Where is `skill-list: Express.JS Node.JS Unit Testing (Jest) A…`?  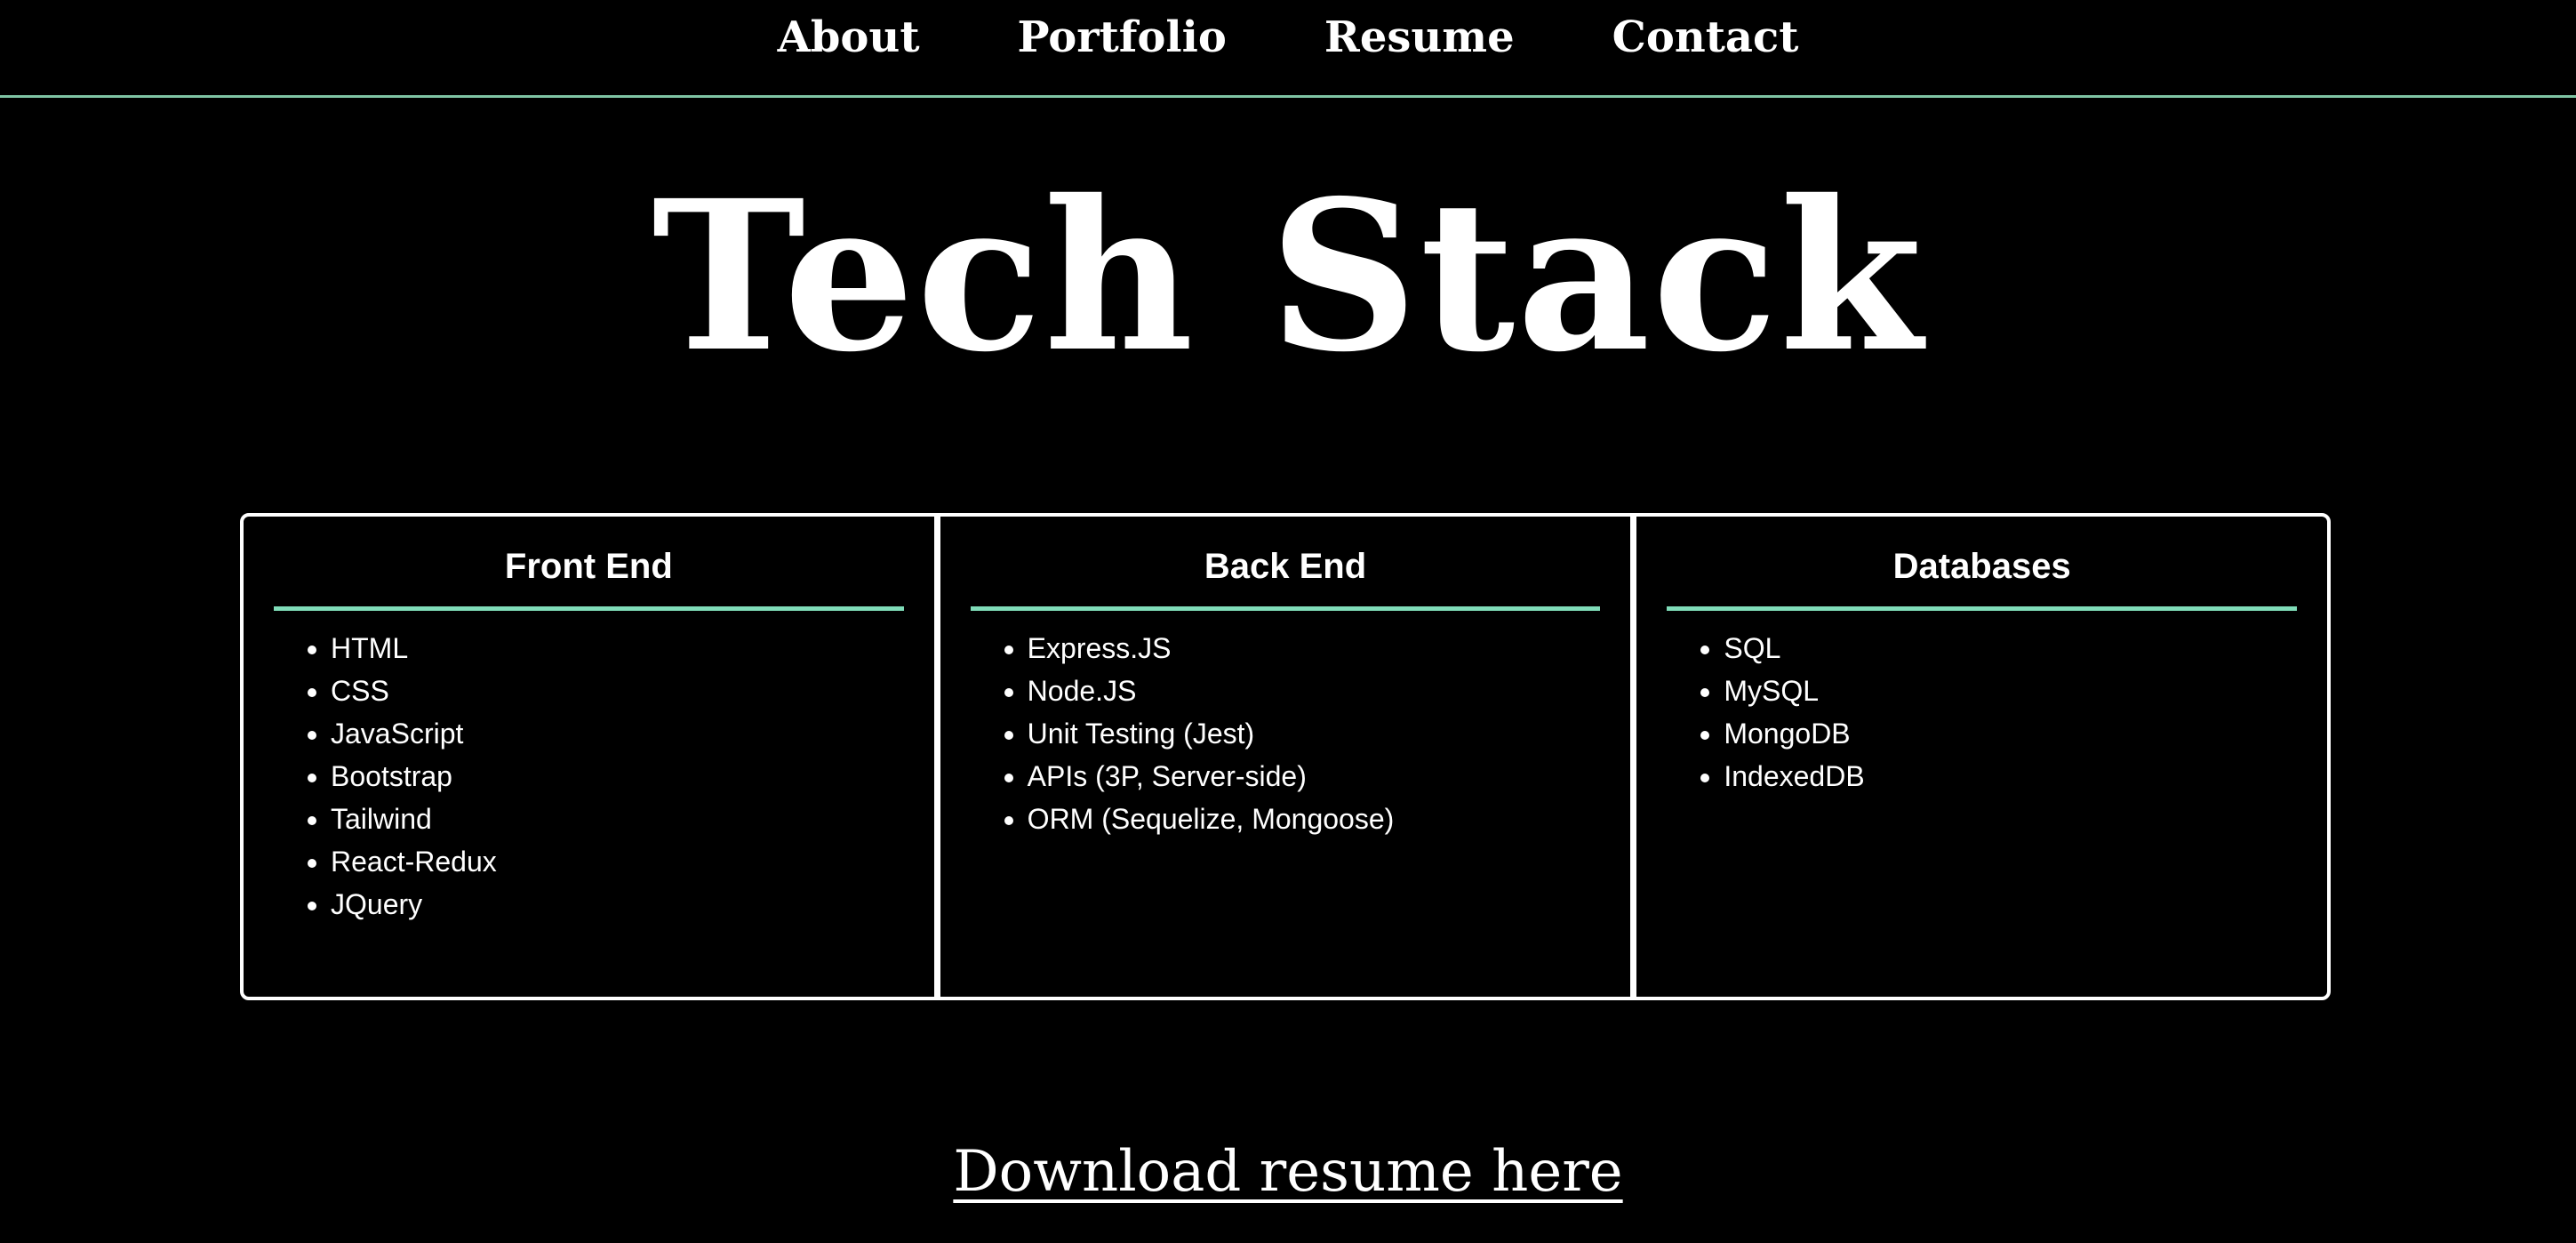 skill-list: Express.JS Node.JS Unit Testing (Jest) A… is located at coordinates (1286, 733).